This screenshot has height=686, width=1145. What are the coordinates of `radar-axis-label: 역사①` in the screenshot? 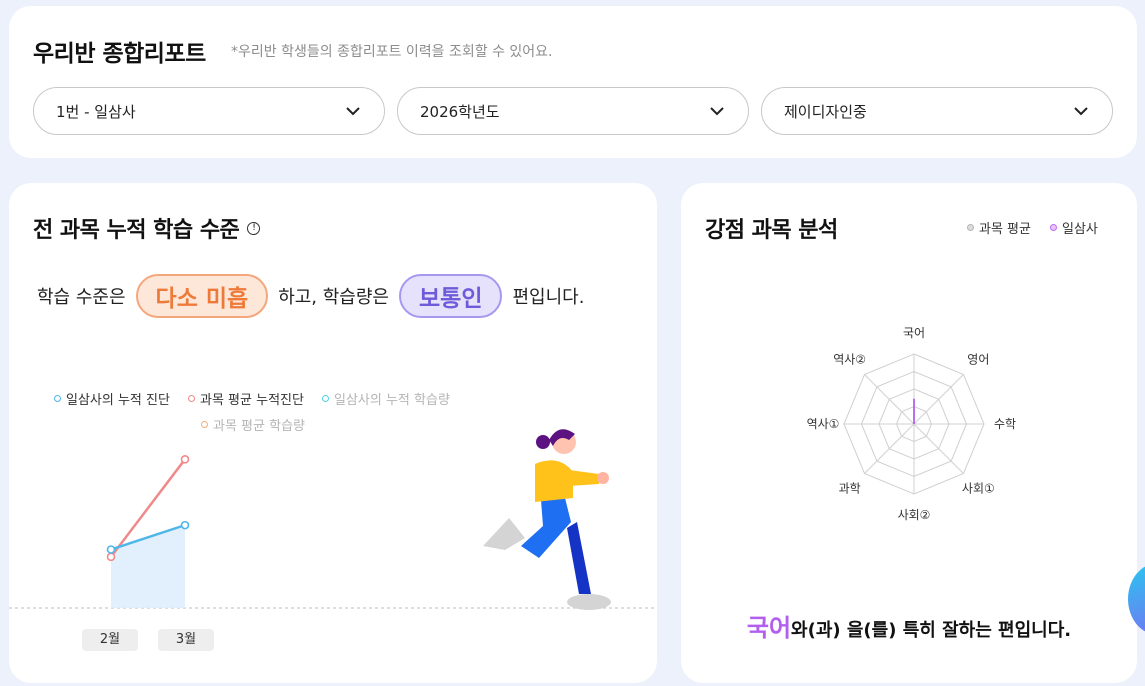 It's located at (823, 424).